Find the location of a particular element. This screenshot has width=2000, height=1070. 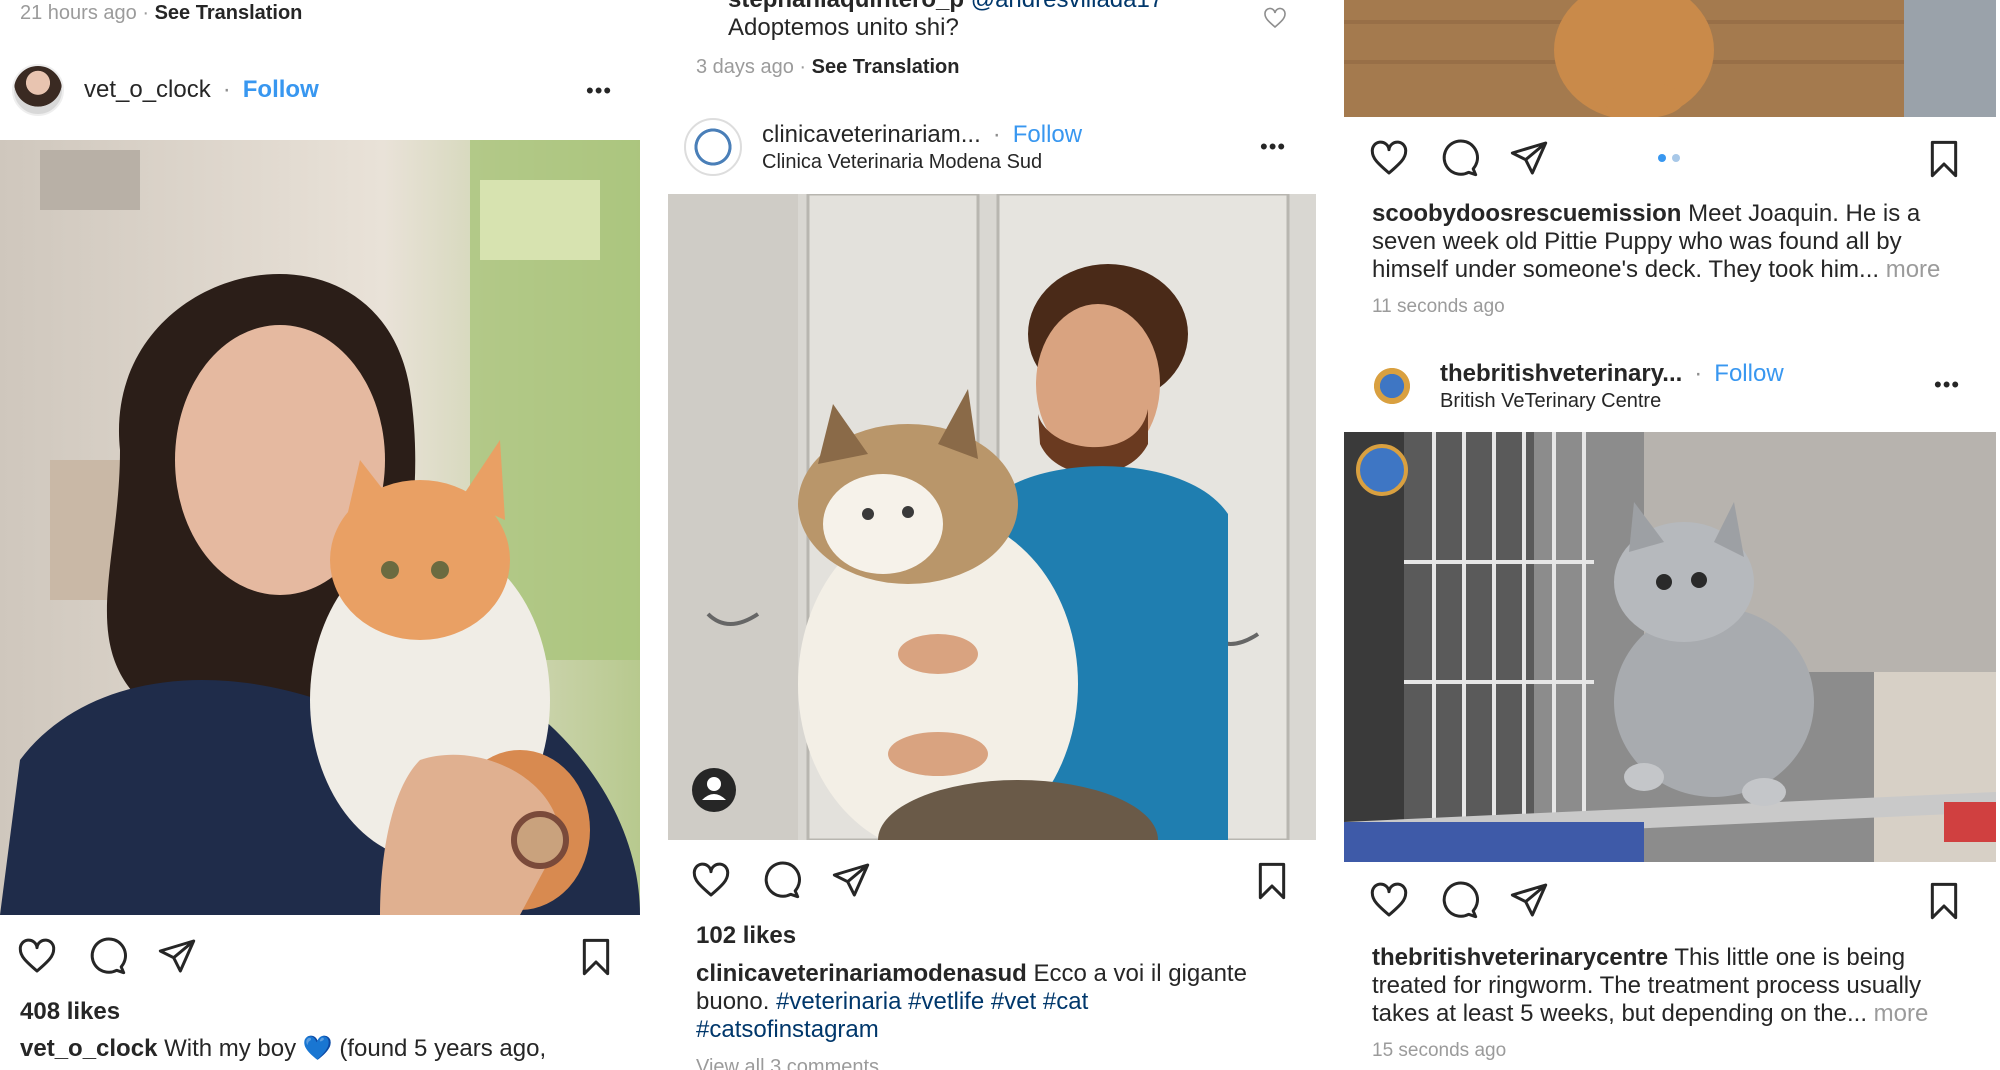

comment-meta: 3 days ago · See Translation is located at coordinates (828, 67).